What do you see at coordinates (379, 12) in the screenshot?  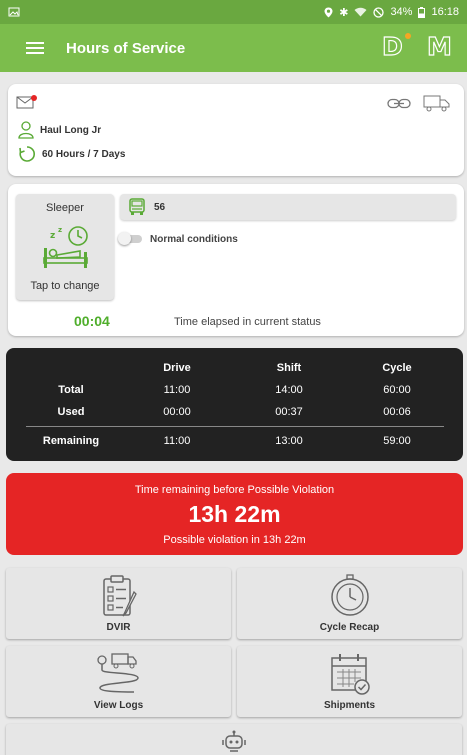 I see `do-not-disturb-icon` at bounding box center [379, 12].